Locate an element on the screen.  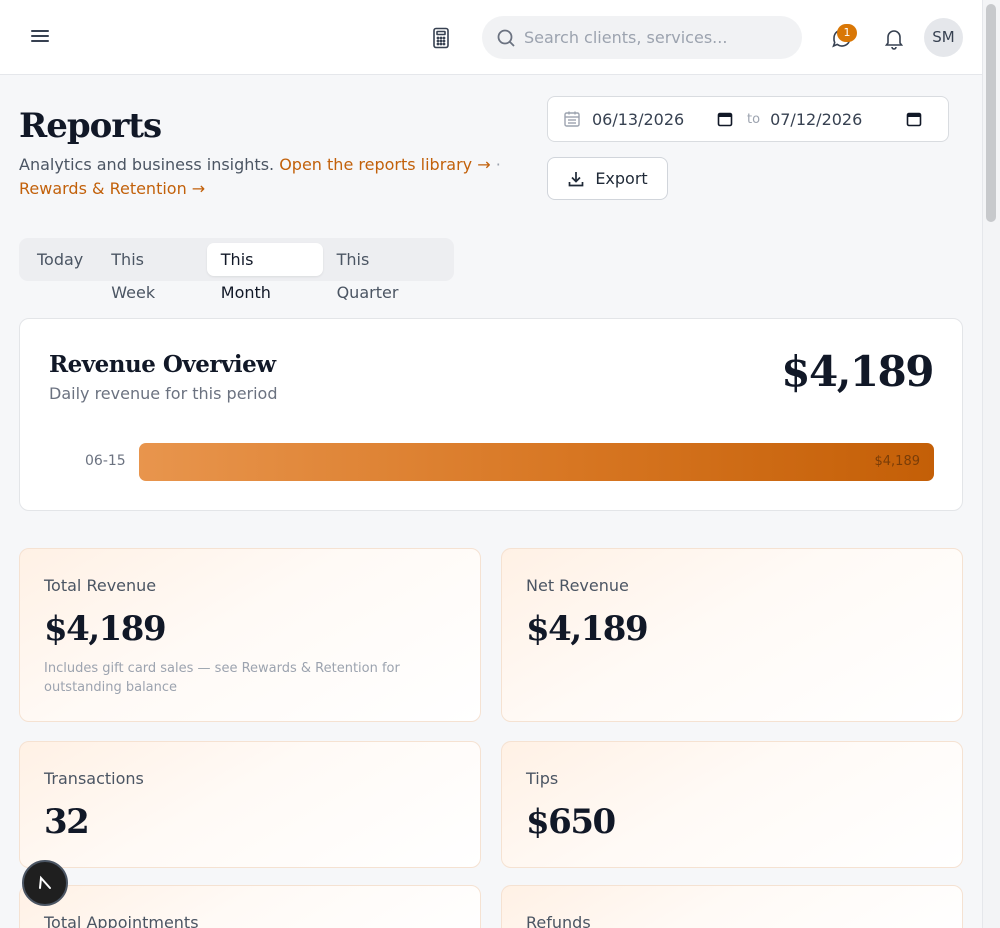
date-range-picker: 06/13/2026 to 07/12/2026 is located at coordinates (748, 119).